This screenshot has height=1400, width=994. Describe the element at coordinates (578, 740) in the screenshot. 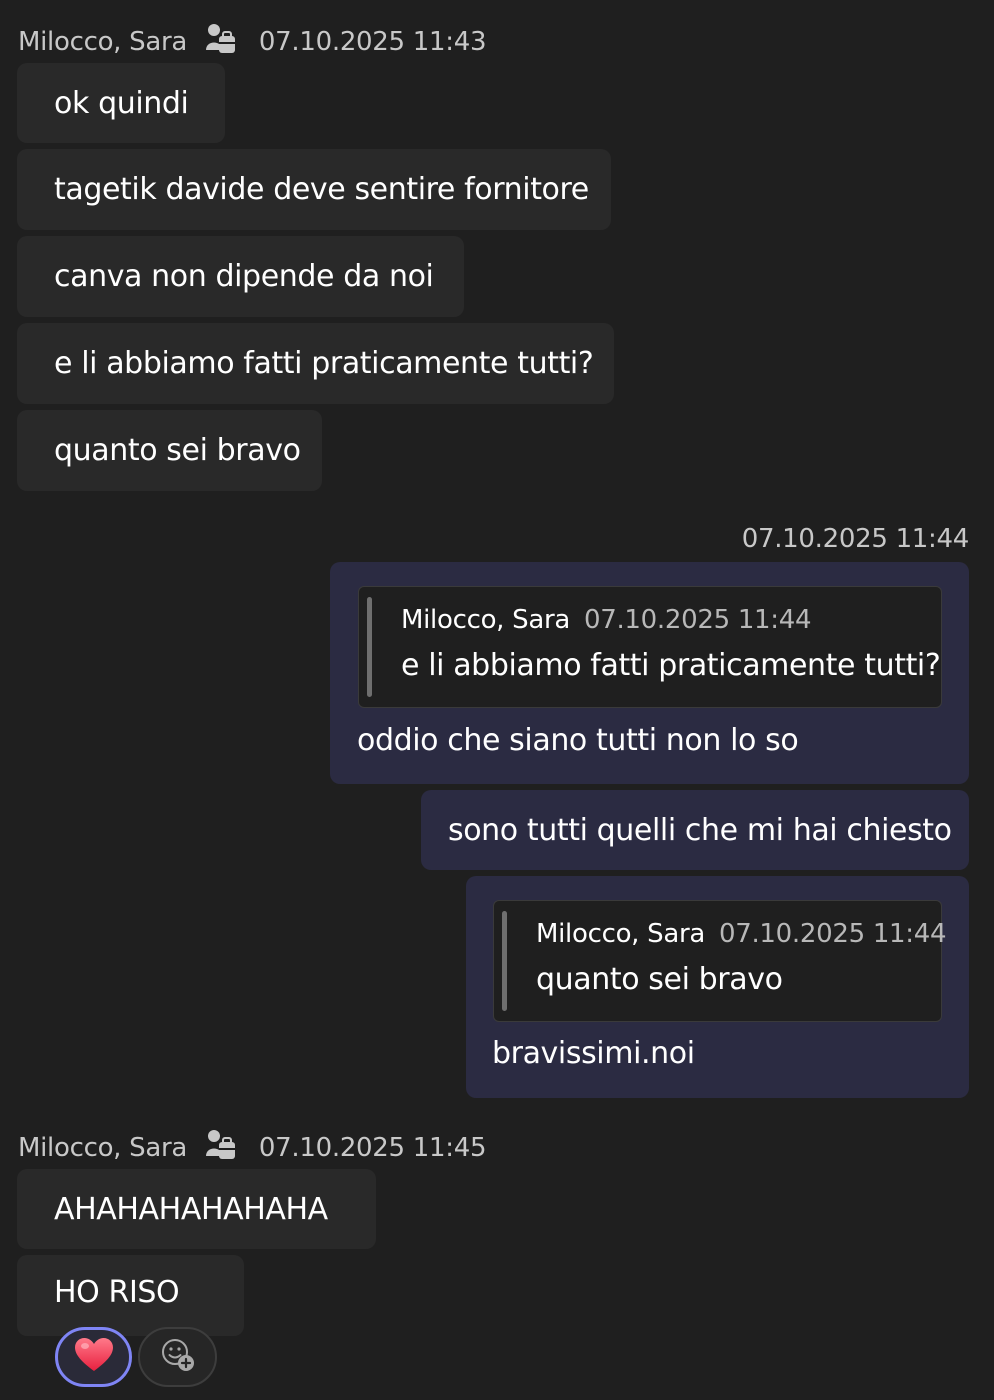

I see `message-text: oddio che siano tutti non lo so` at that location.